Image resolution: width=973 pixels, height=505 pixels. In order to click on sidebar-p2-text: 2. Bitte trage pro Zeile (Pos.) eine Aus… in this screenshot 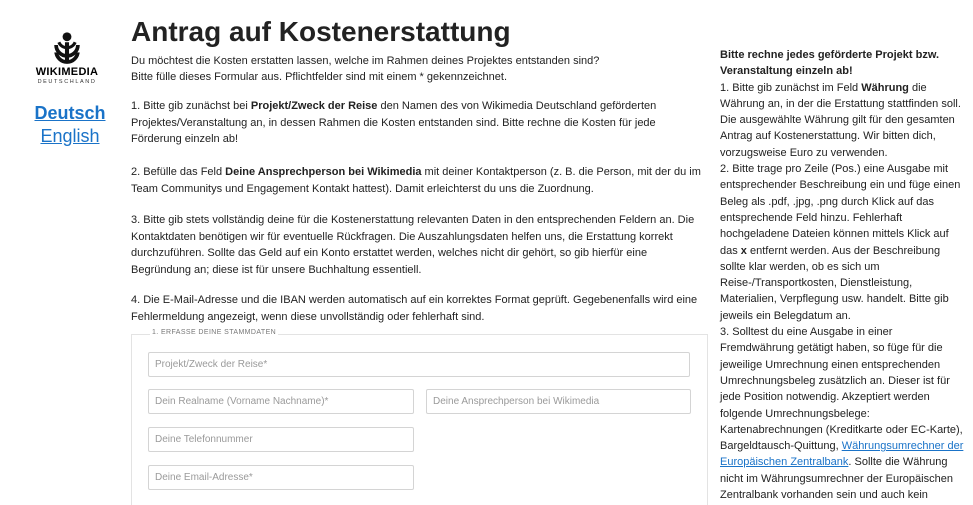, I will do `click(840, 210)`.